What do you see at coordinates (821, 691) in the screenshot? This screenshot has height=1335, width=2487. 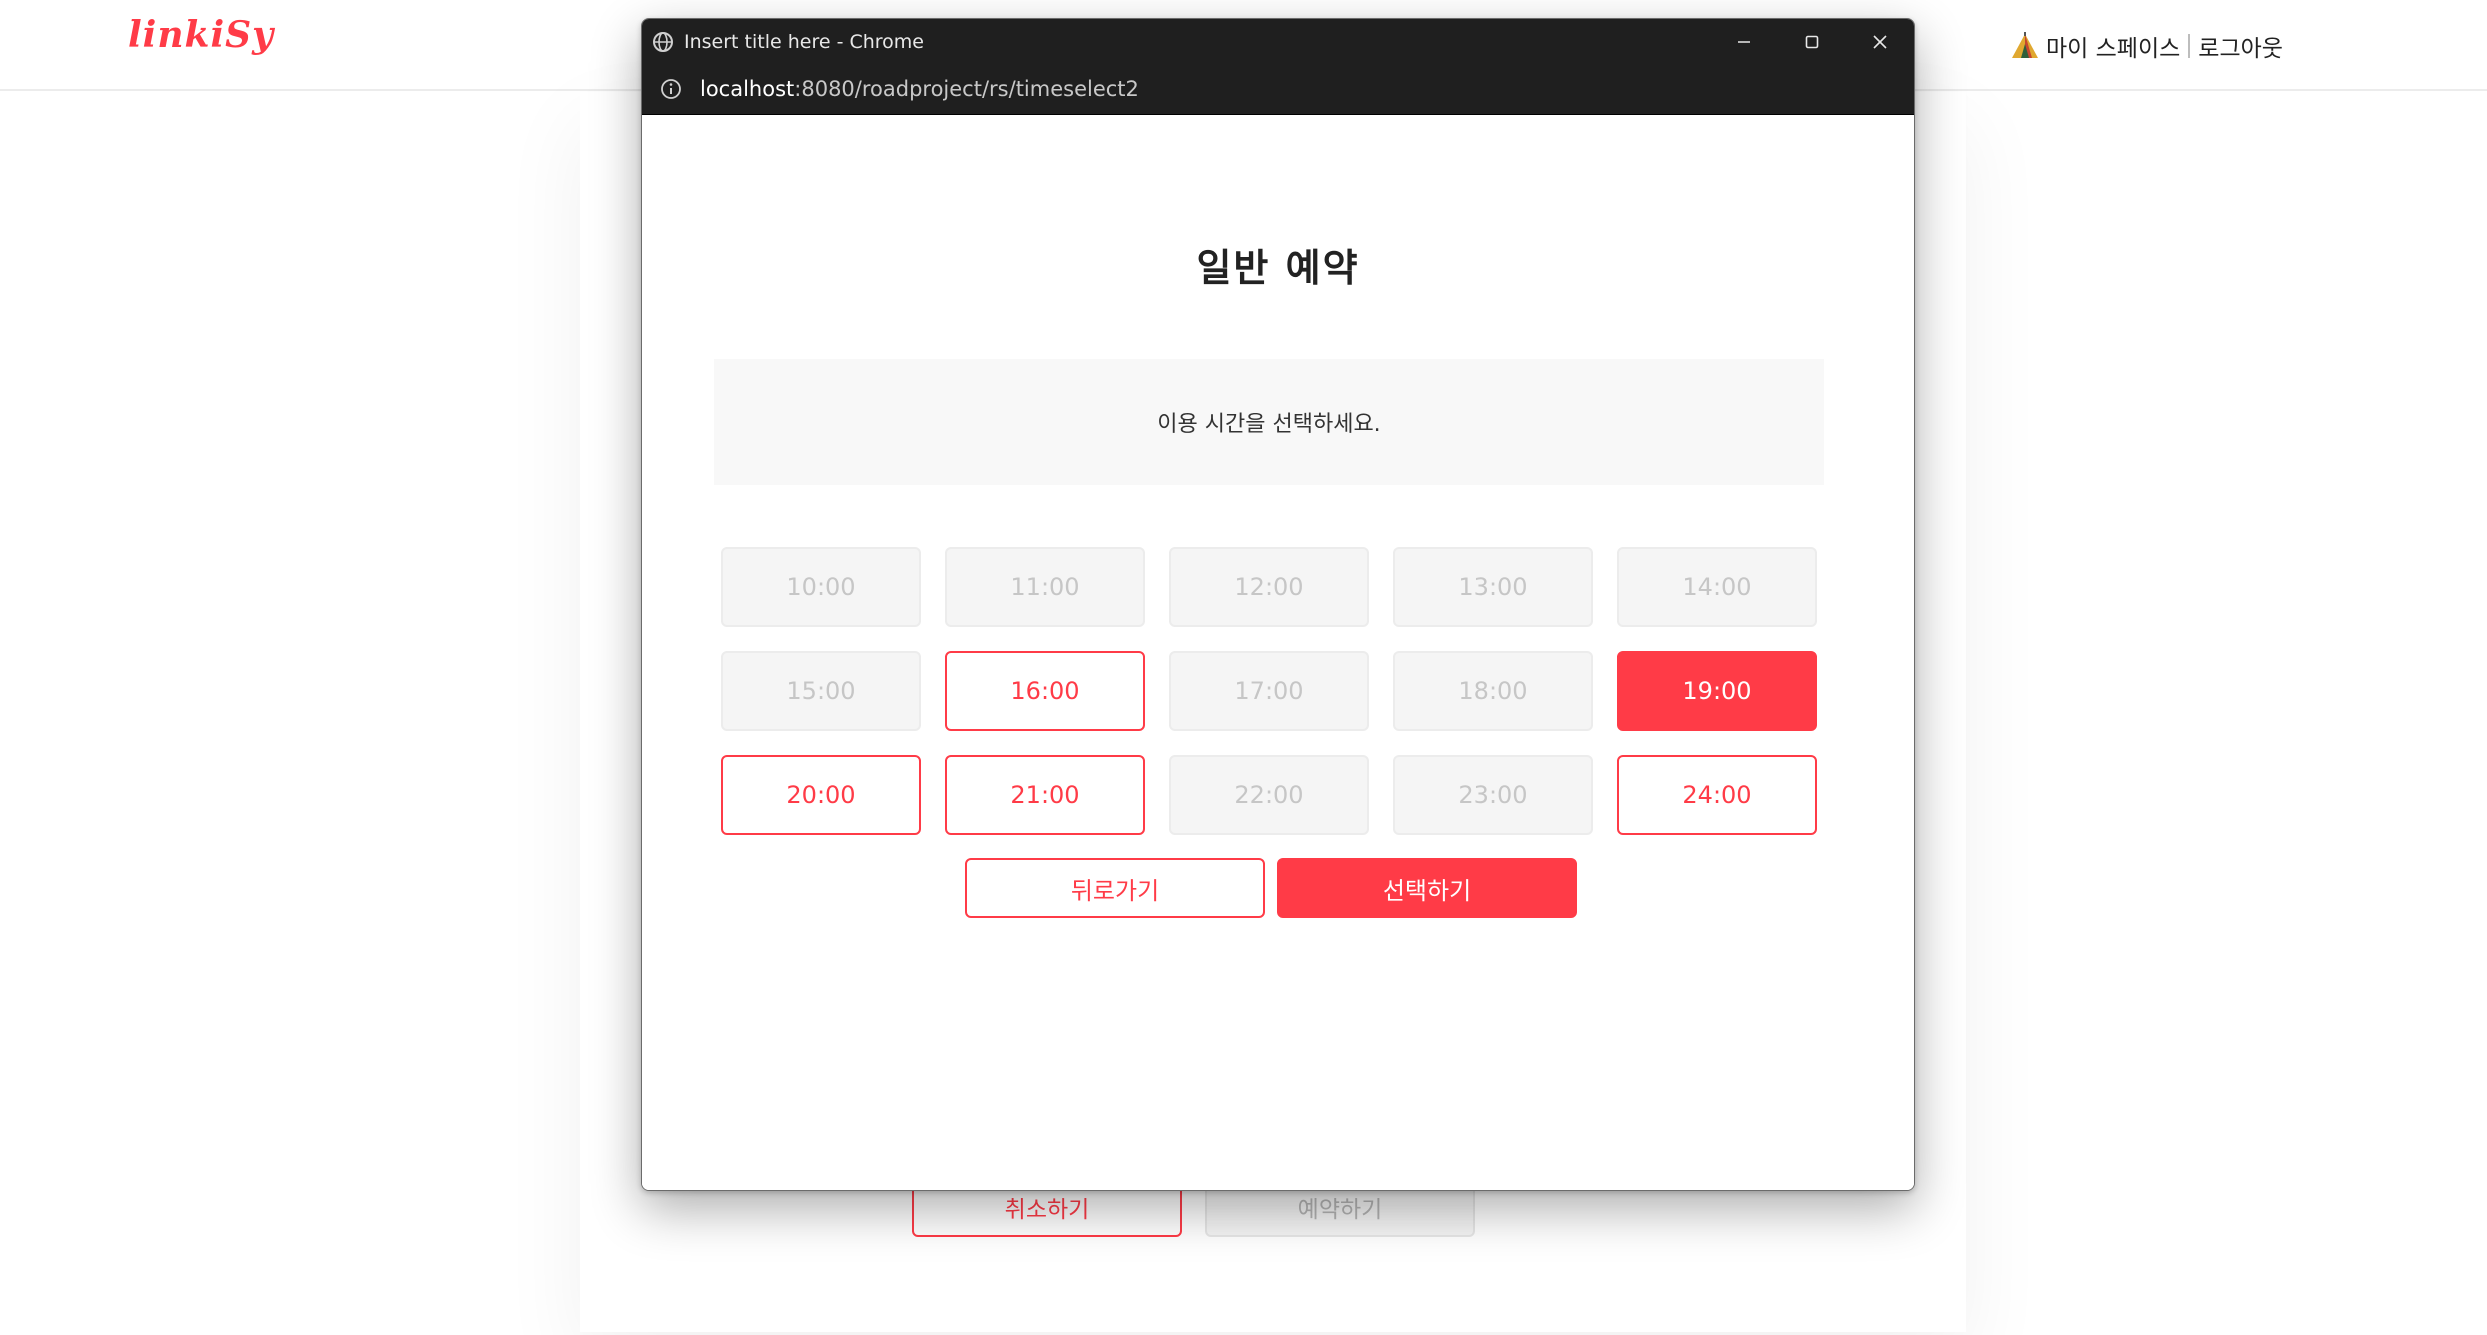 I see `time-slot-1500: 15:00` at bounding box center [821, 691].